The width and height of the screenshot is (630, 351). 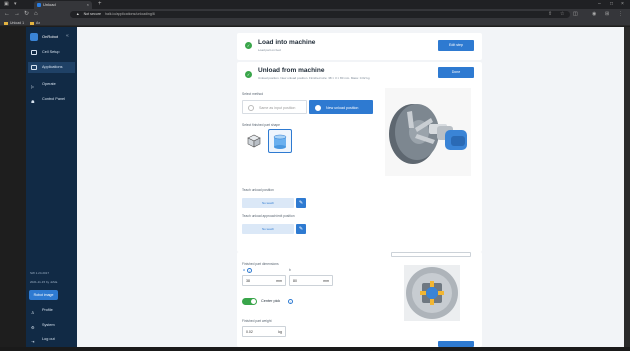 I want to click on user-icon: ♙, so click(x=33, y=313).